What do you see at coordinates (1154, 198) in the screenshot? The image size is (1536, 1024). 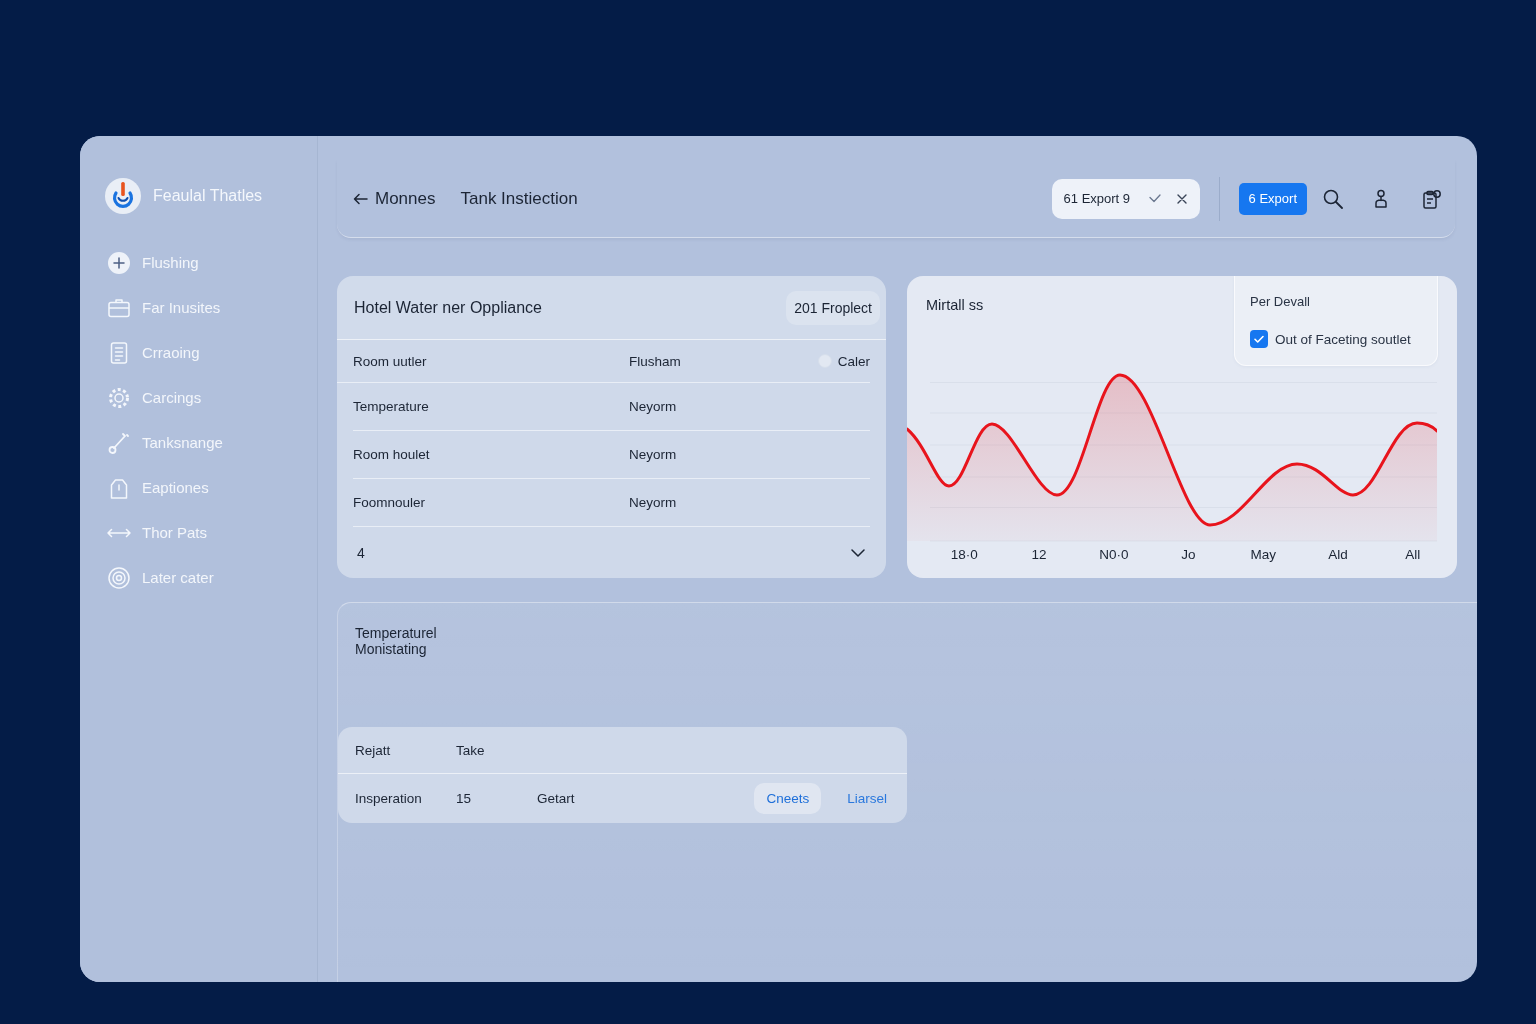 I see `check-icon` at bounding box center [1154, 198].